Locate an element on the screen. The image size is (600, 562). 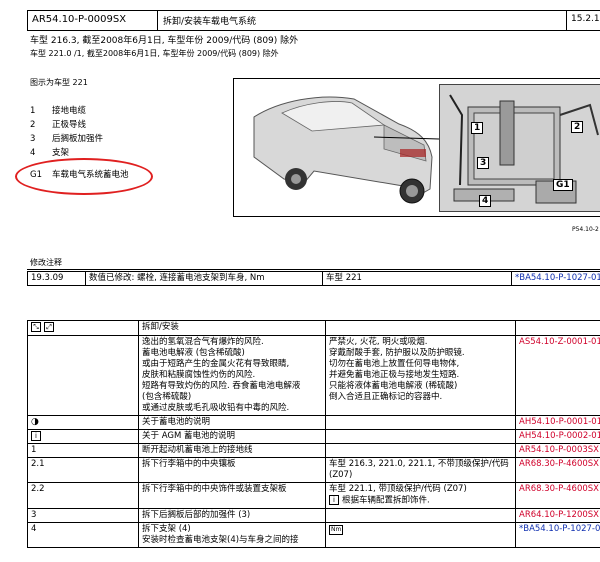
callout-1: 1 is located at coordinates (477, 128).